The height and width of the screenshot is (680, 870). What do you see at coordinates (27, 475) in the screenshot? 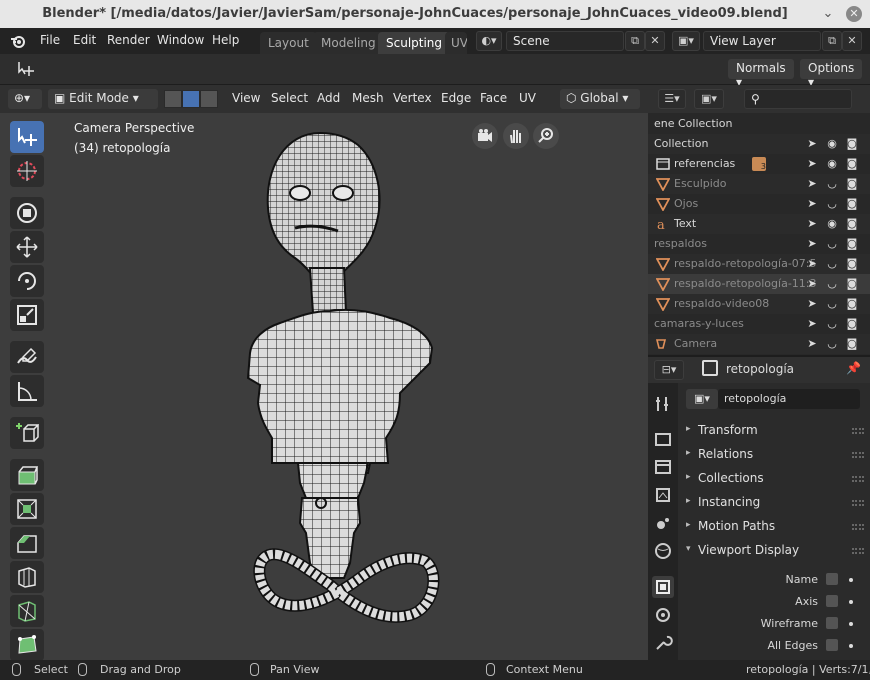
I see `extrude-icon` at bounding box center [27, 475].